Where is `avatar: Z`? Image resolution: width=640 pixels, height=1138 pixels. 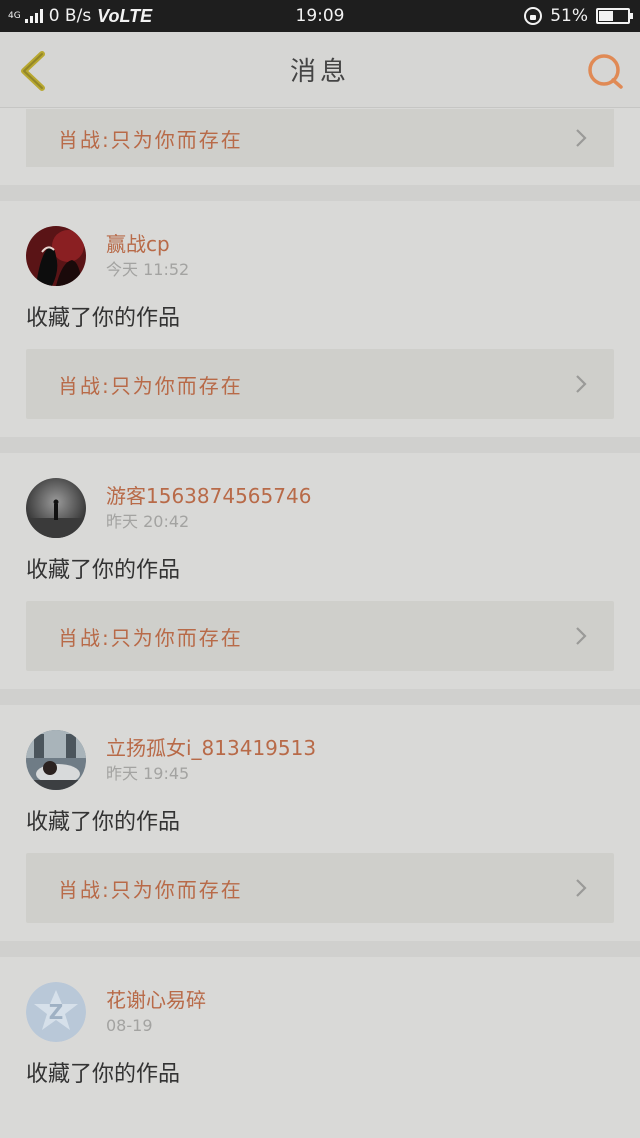
avatar: Z is located at coordinates (56, 1012).